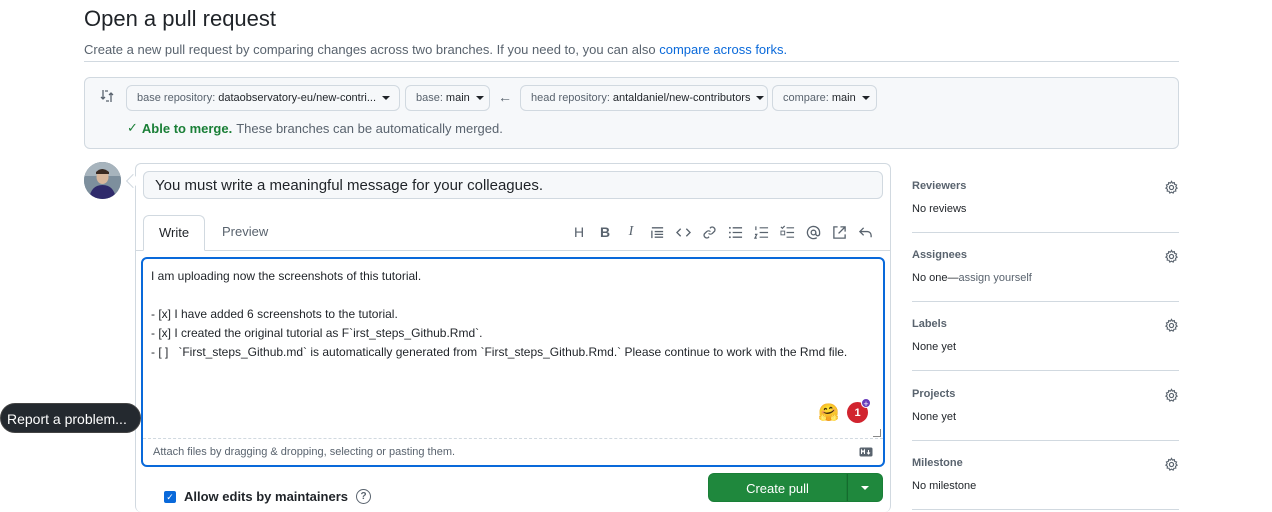 The image size is (1272, 512). What do you see at coordinates (605, 232) in the screenshot?
I see `bold-icon: B` at bounding box center [605, 232].